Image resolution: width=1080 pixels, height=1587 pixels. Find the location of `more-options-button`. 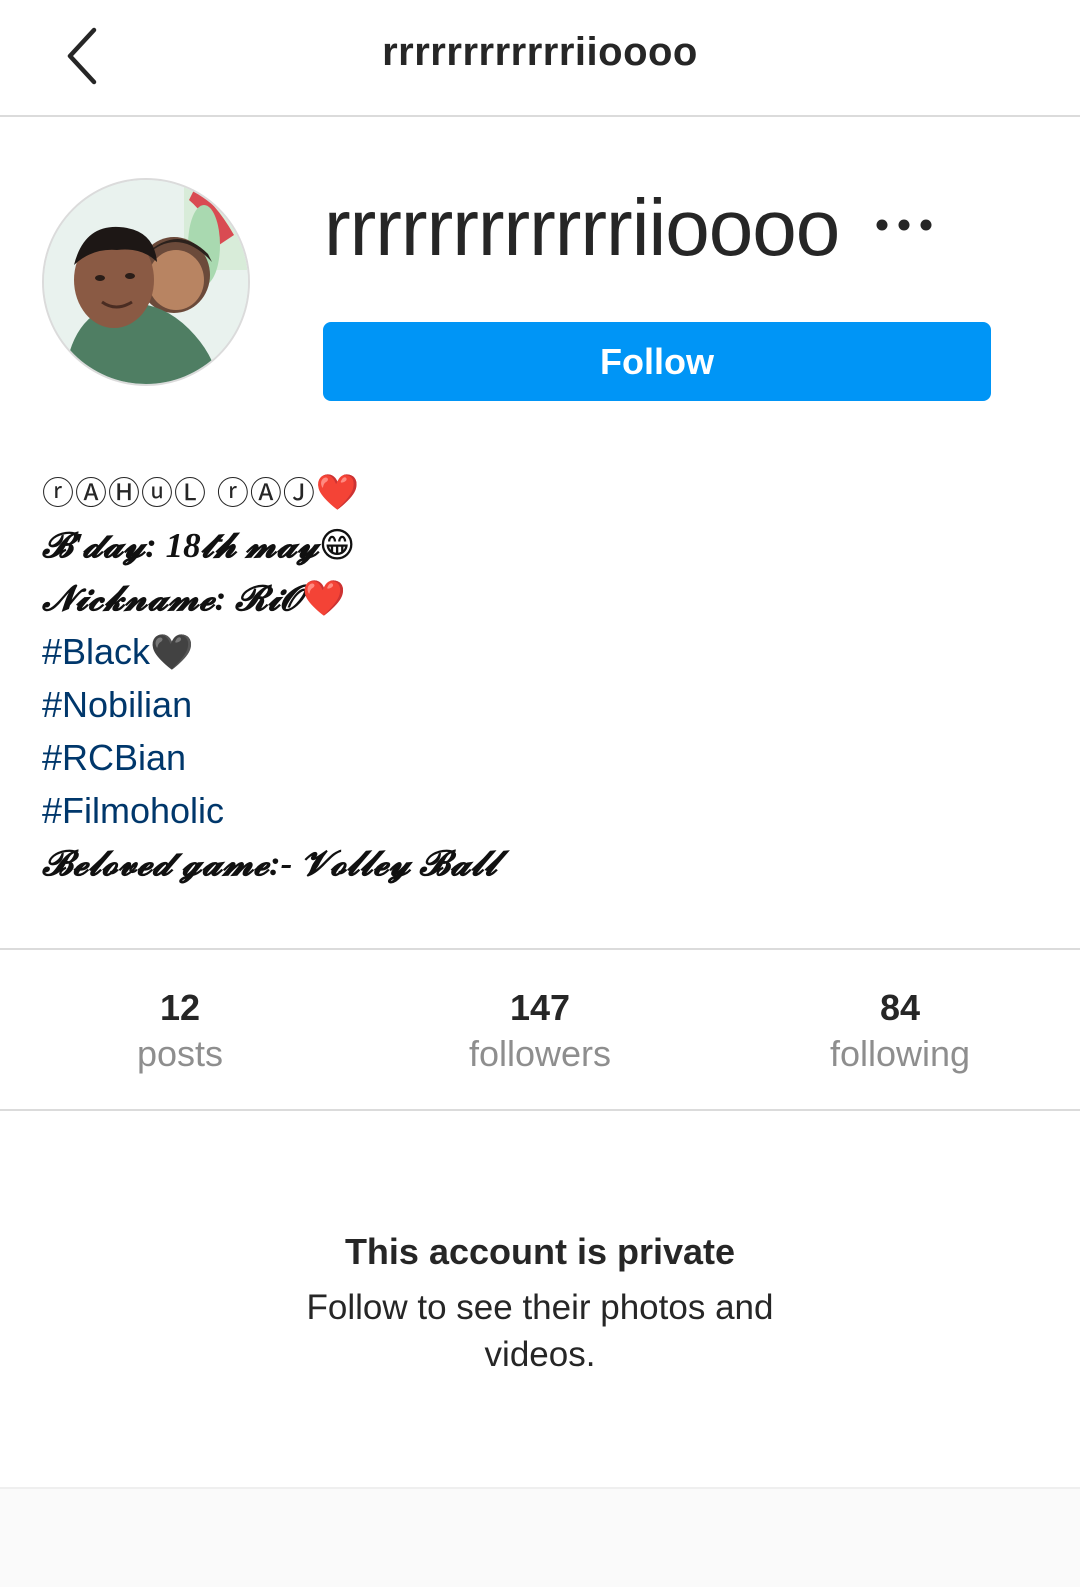

more-options-button is located at coordinates (904, 225).